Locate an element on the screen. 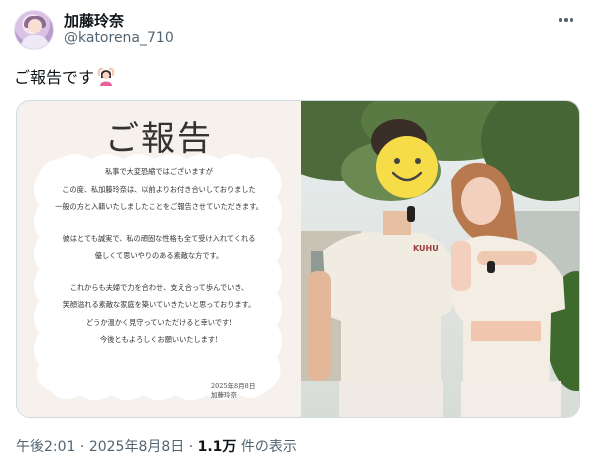 The image size is (592, 463). more-options-icon is located at coordinates (566, 20).